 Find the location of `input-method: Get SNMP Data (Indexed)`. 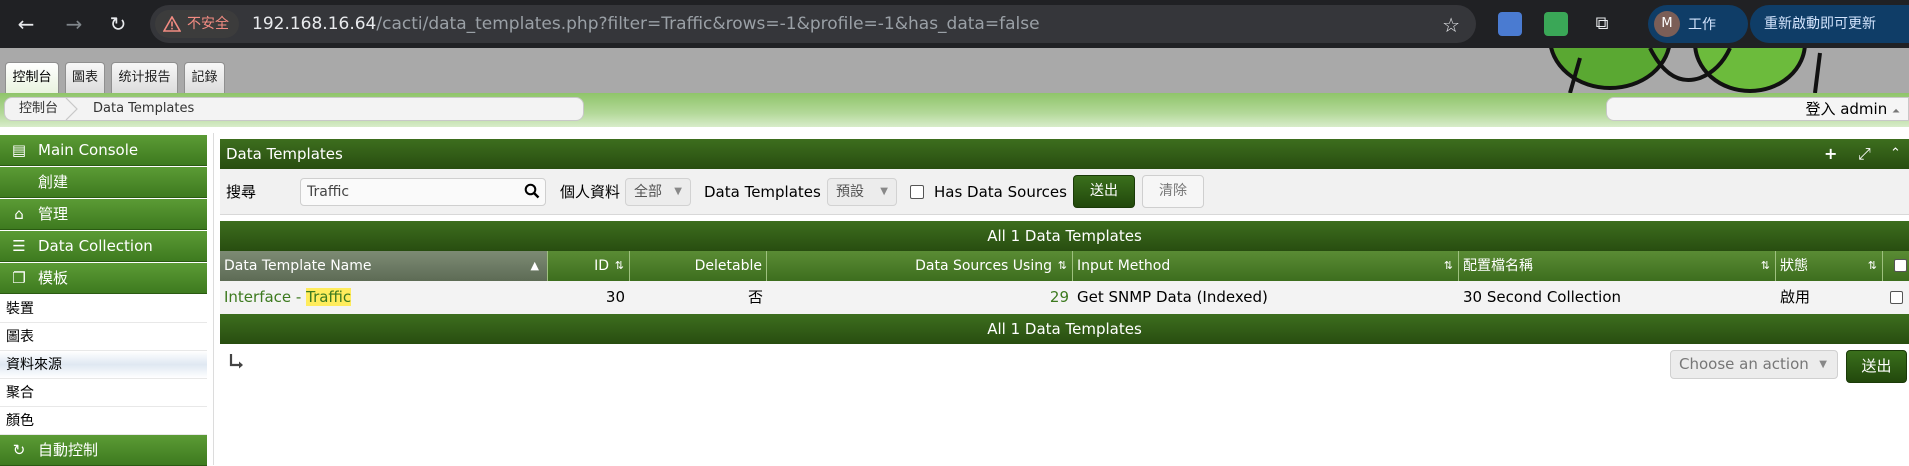

input-method: Get SNMP Data (Indexed) is located at coordinates (1172, 297).